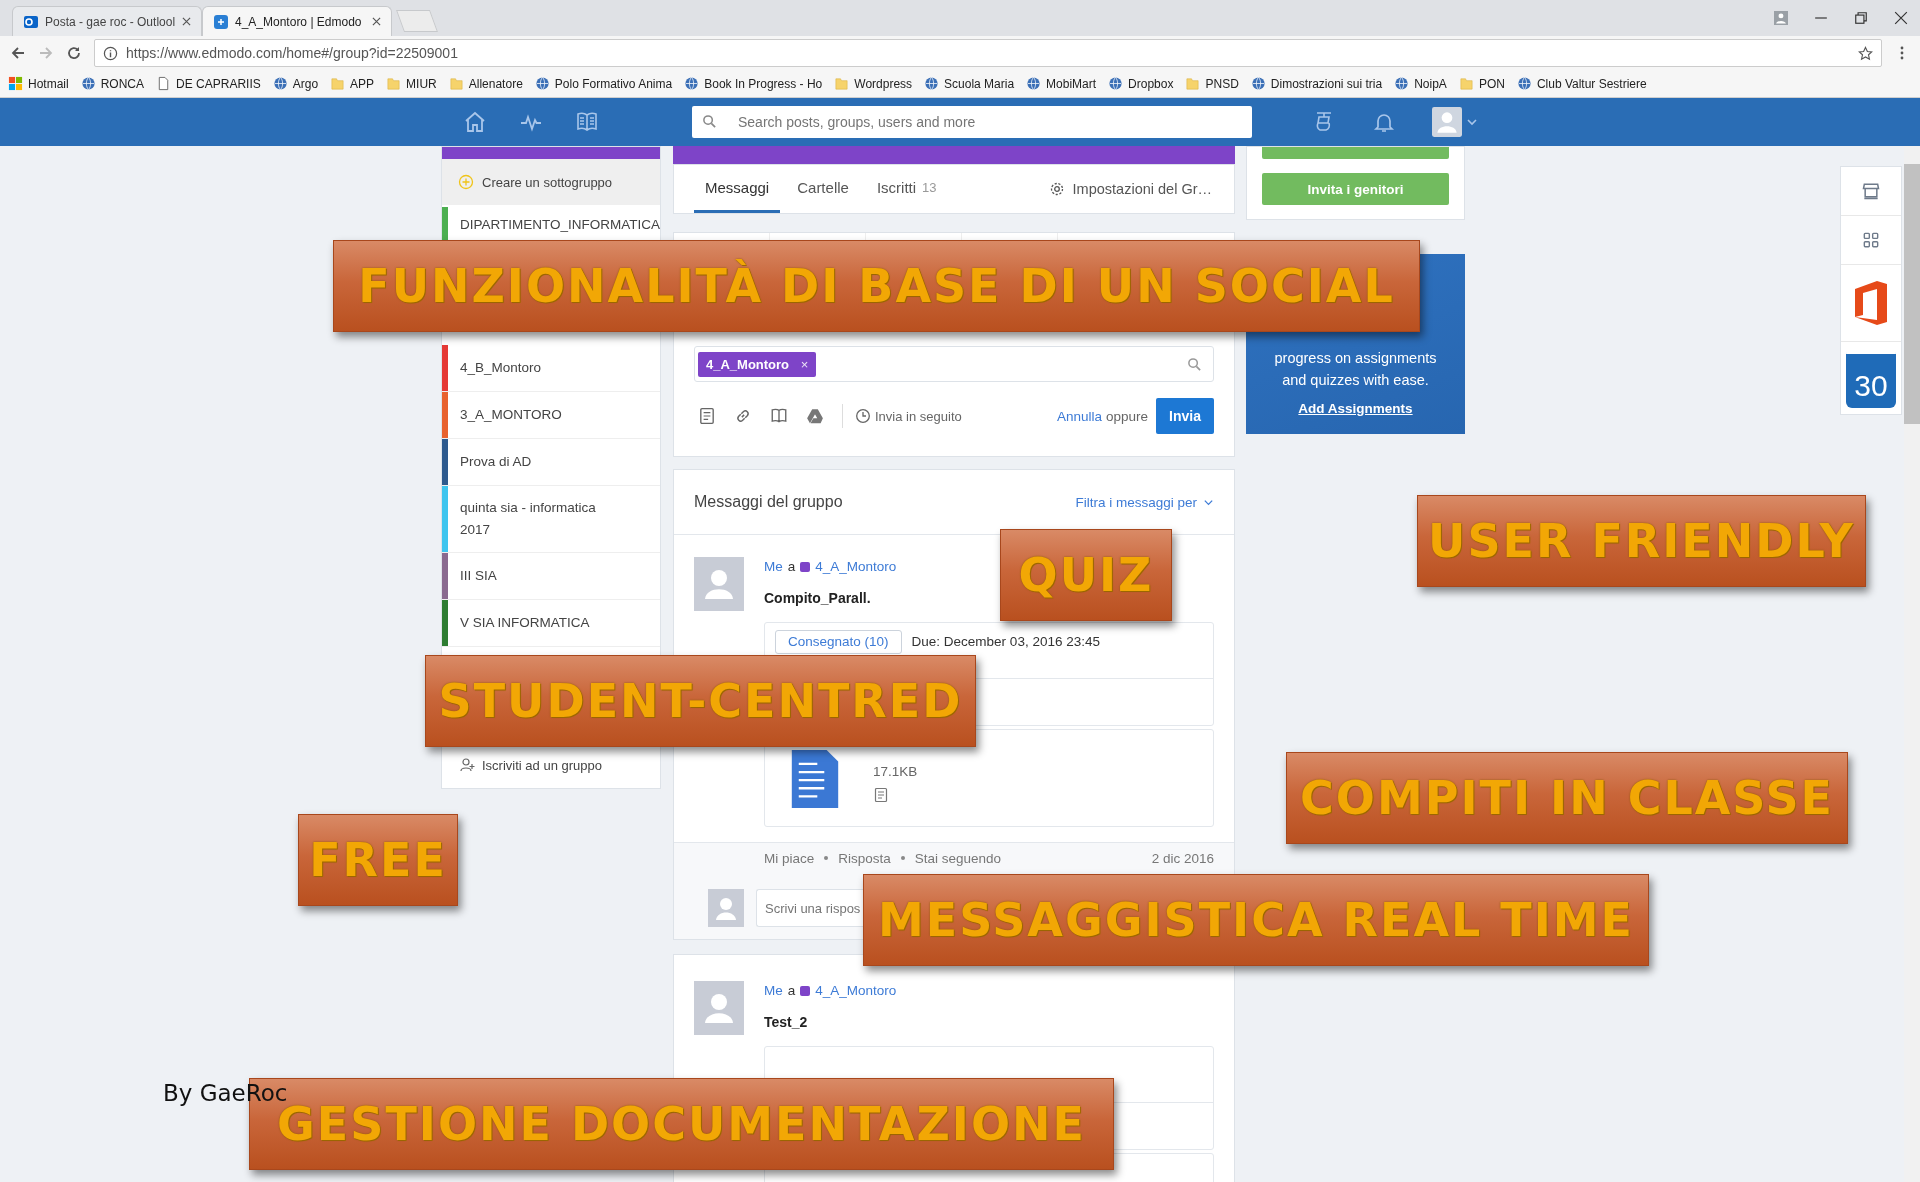  I want to click on group-item: Prova di AD, so click(551, 462).